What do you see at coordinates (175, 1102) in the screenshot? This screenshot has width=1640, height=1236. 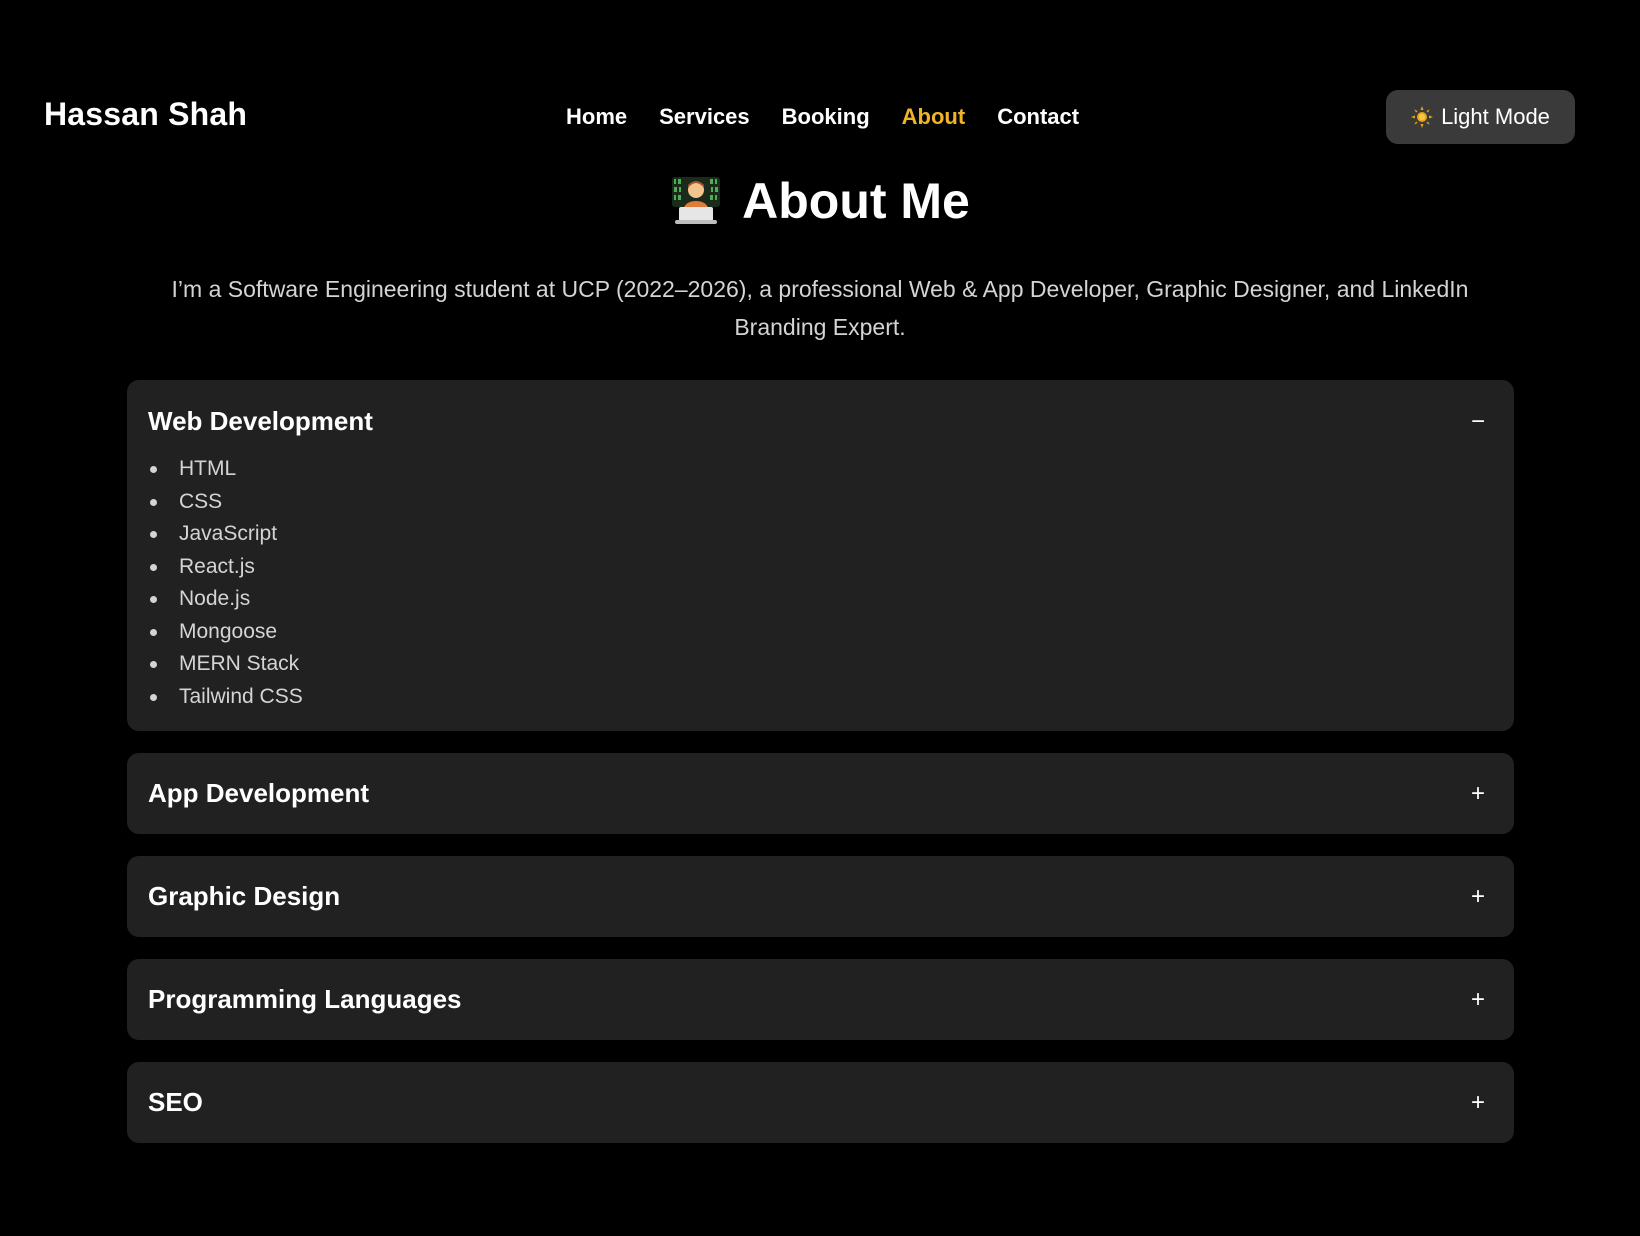 I see `accordion-title: SEO` at bounding box center [175, 1102].